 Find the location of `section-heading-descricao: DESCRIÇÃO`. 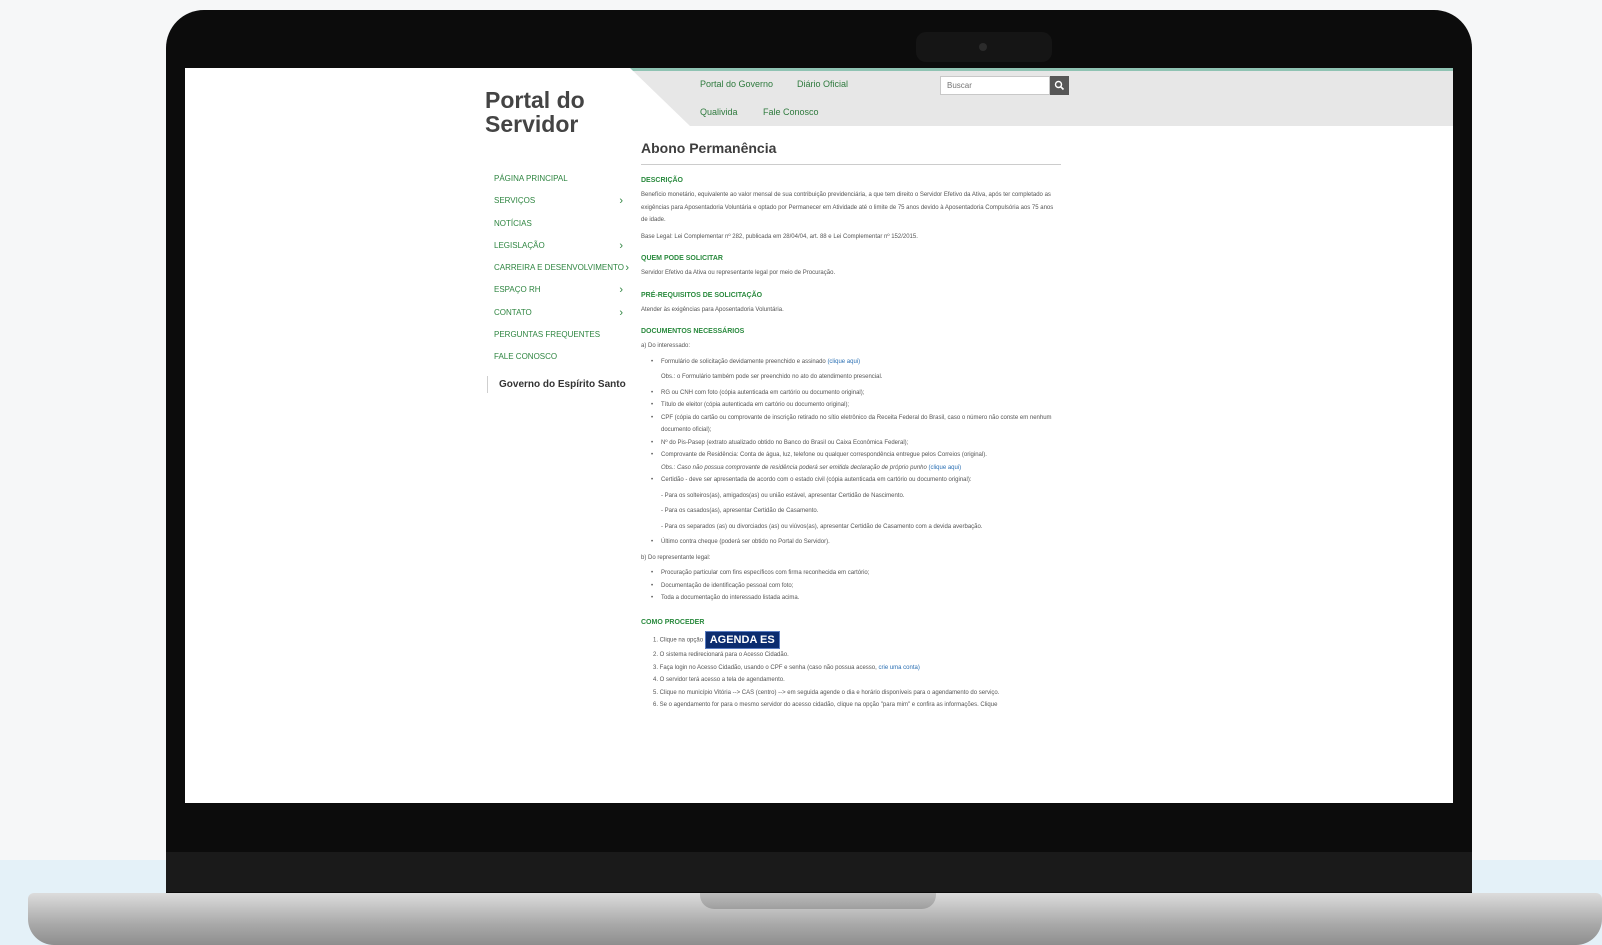

section-heading-descricao: DESCRIÇÃO is located at coordinates (662, 180).